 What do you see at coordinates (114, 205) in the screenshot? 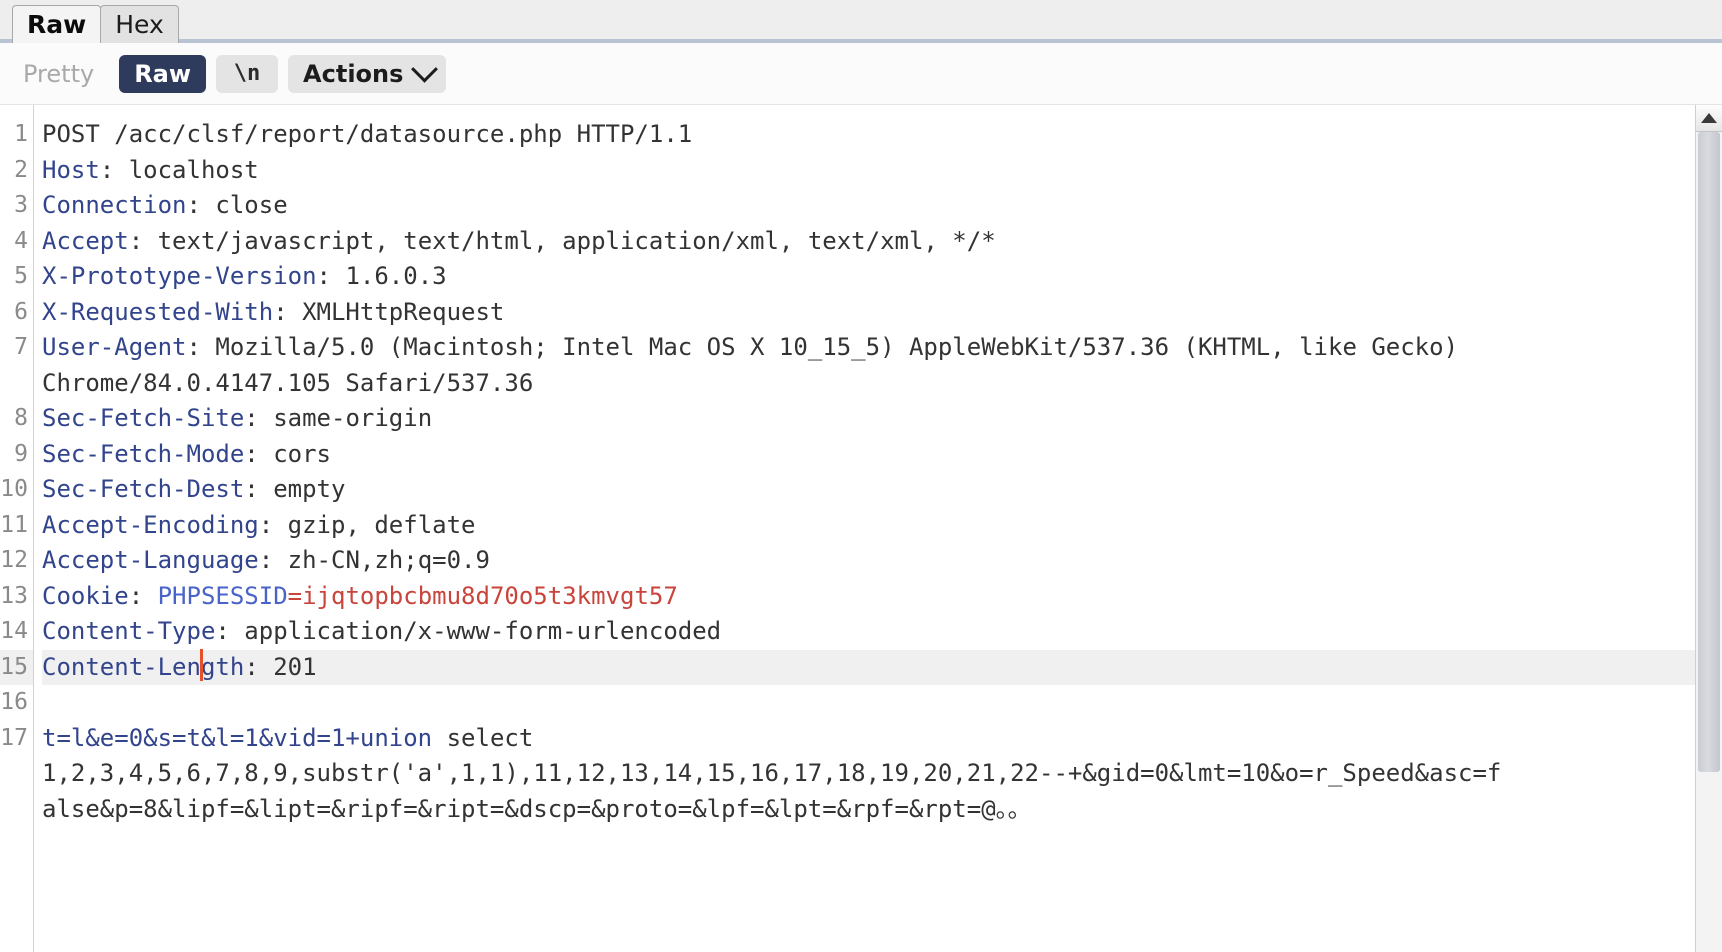
I see `code-segment: Connection` at bounding box center [114, 205].